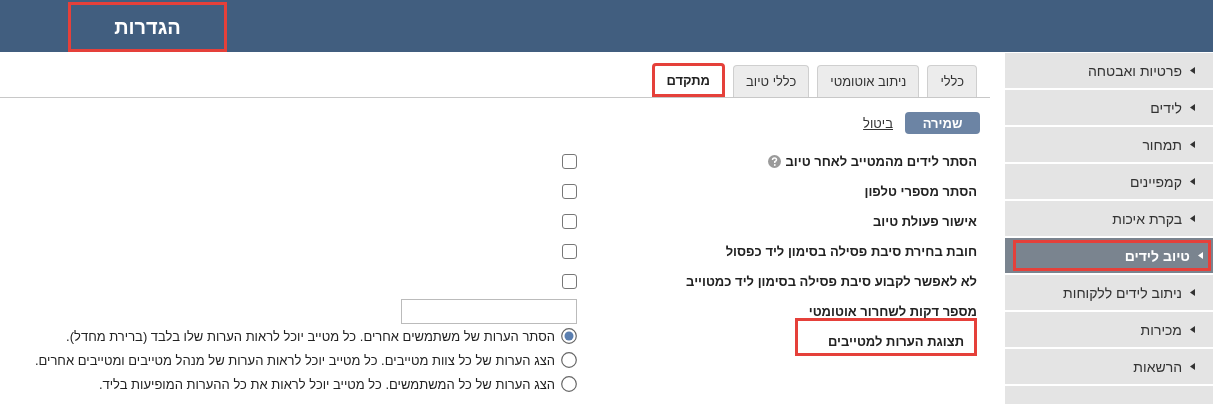 The width and height of the screenshot is (1213, 404). Describe the element at coordinates (868, 81) in the screenshot. I see `tab: ניתוב אוטומטי` at that location.